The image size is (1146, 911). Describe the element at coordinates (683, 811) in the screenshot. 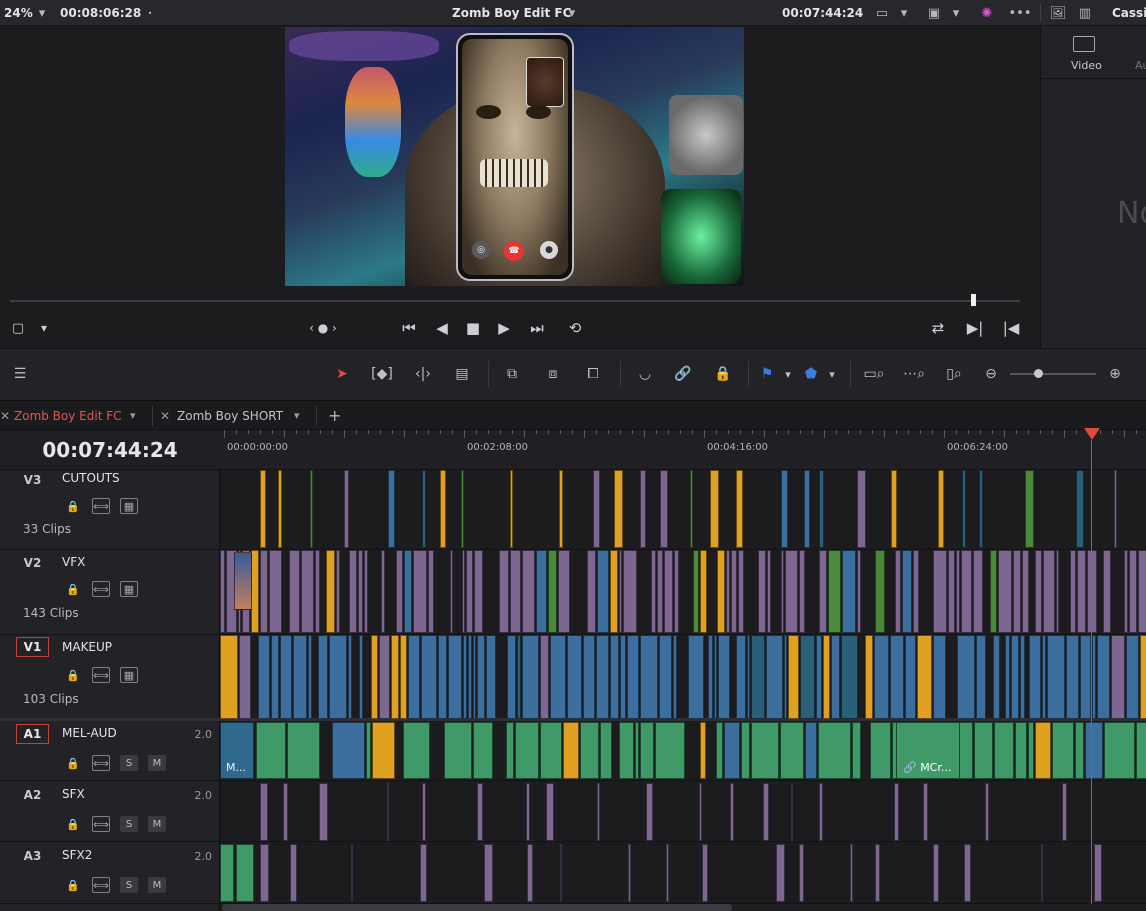

I see `track-lane-a2` at that location.